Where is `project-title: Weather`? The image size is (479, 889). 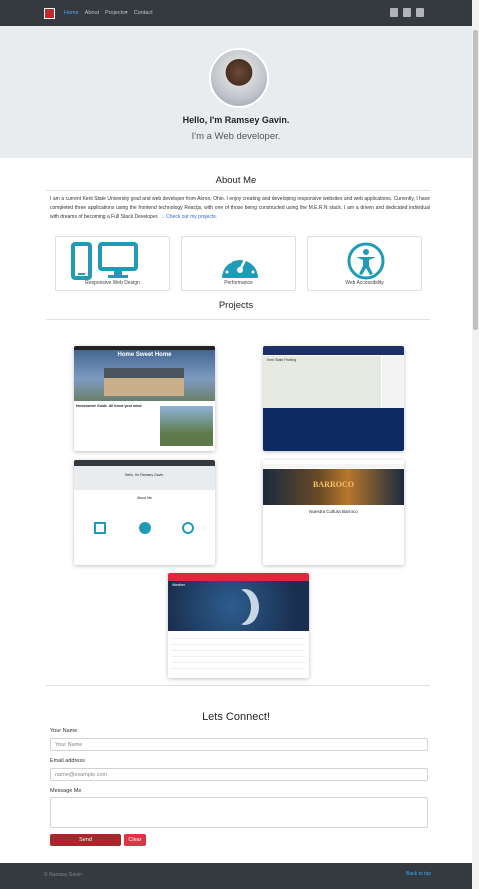
project-title: Weather is located at coordinates (179, 585).